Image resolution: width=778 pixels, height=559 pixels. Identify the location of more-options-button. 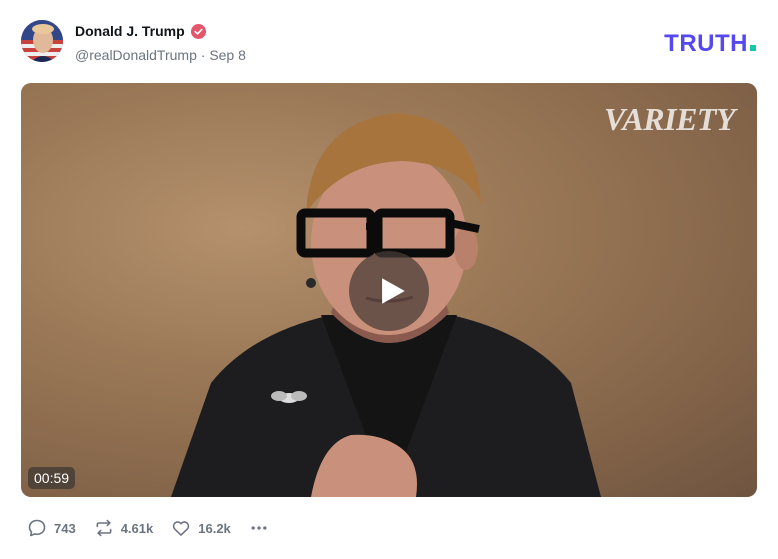
(259, 528).